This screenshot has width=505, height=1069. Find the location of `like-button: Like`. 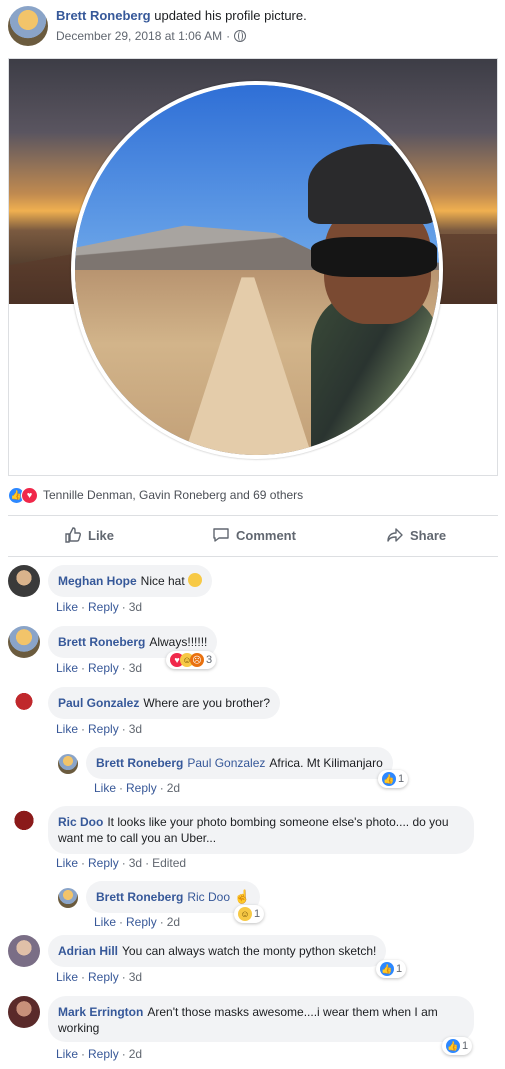

like-button: Like is located at coordinates (89, 535).